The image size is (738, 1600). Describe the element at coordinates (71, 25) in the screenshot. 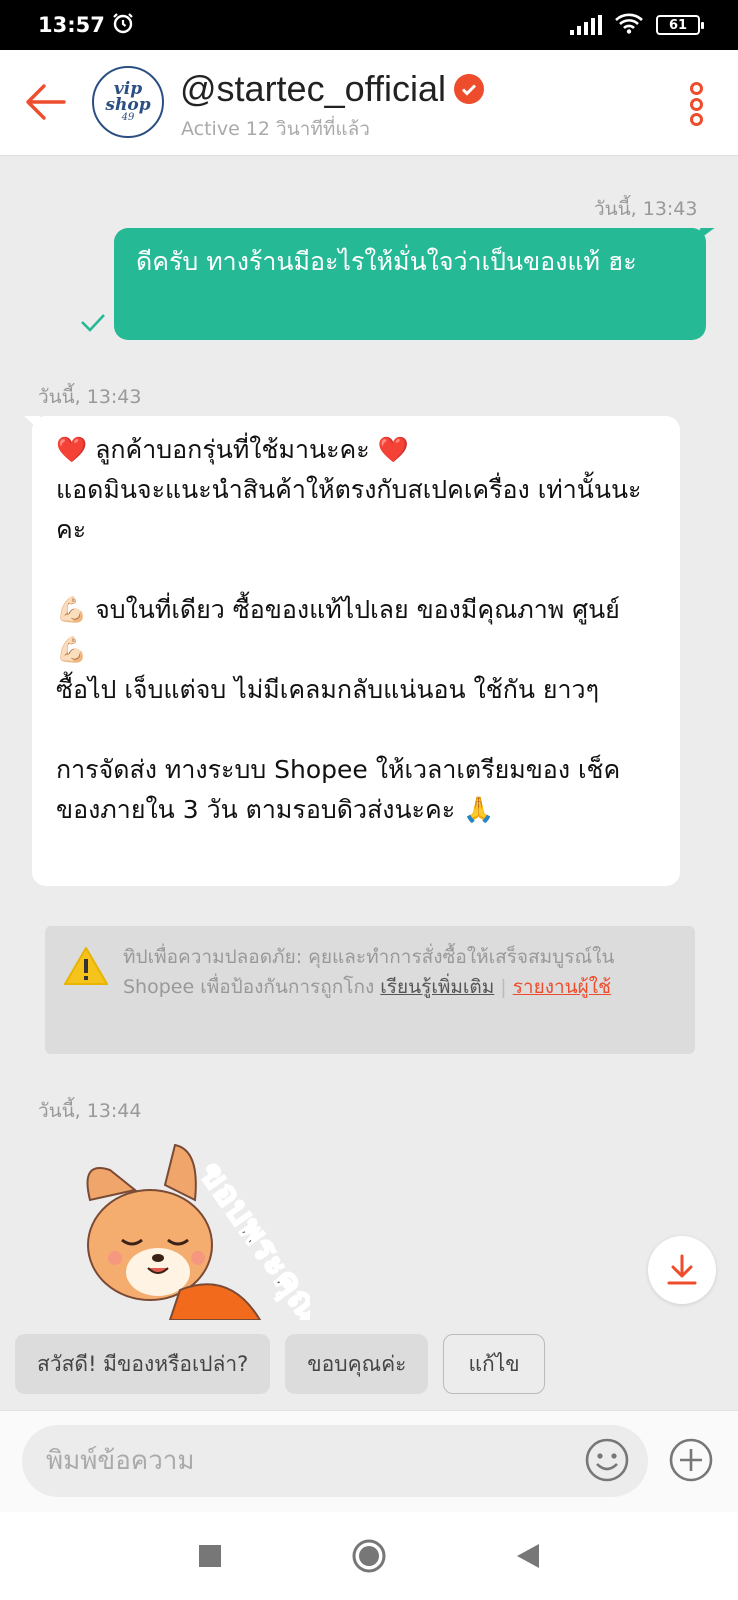

I see `status-time: 13:57` at that location.